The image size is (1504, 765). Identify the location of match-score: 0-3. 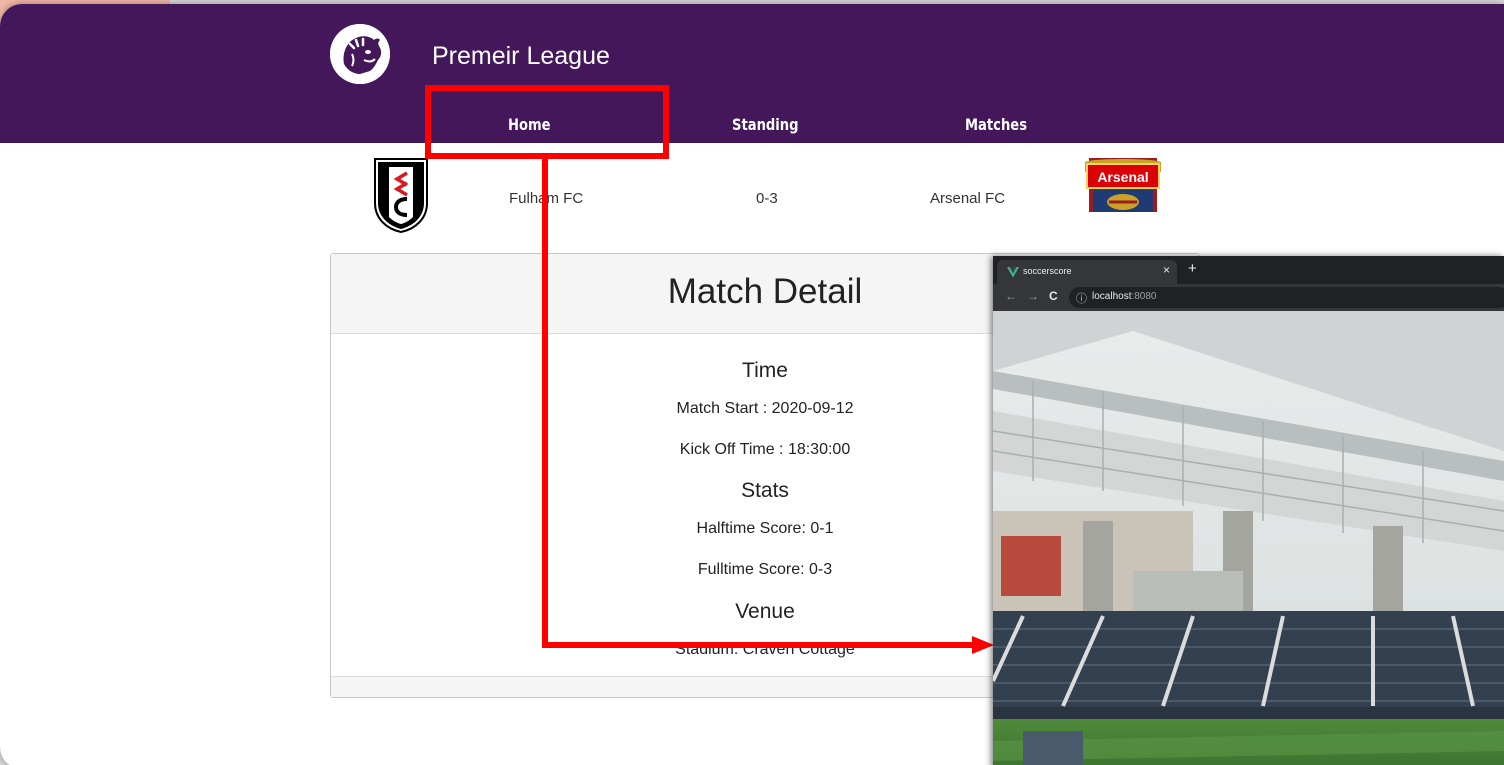
(767, 198).